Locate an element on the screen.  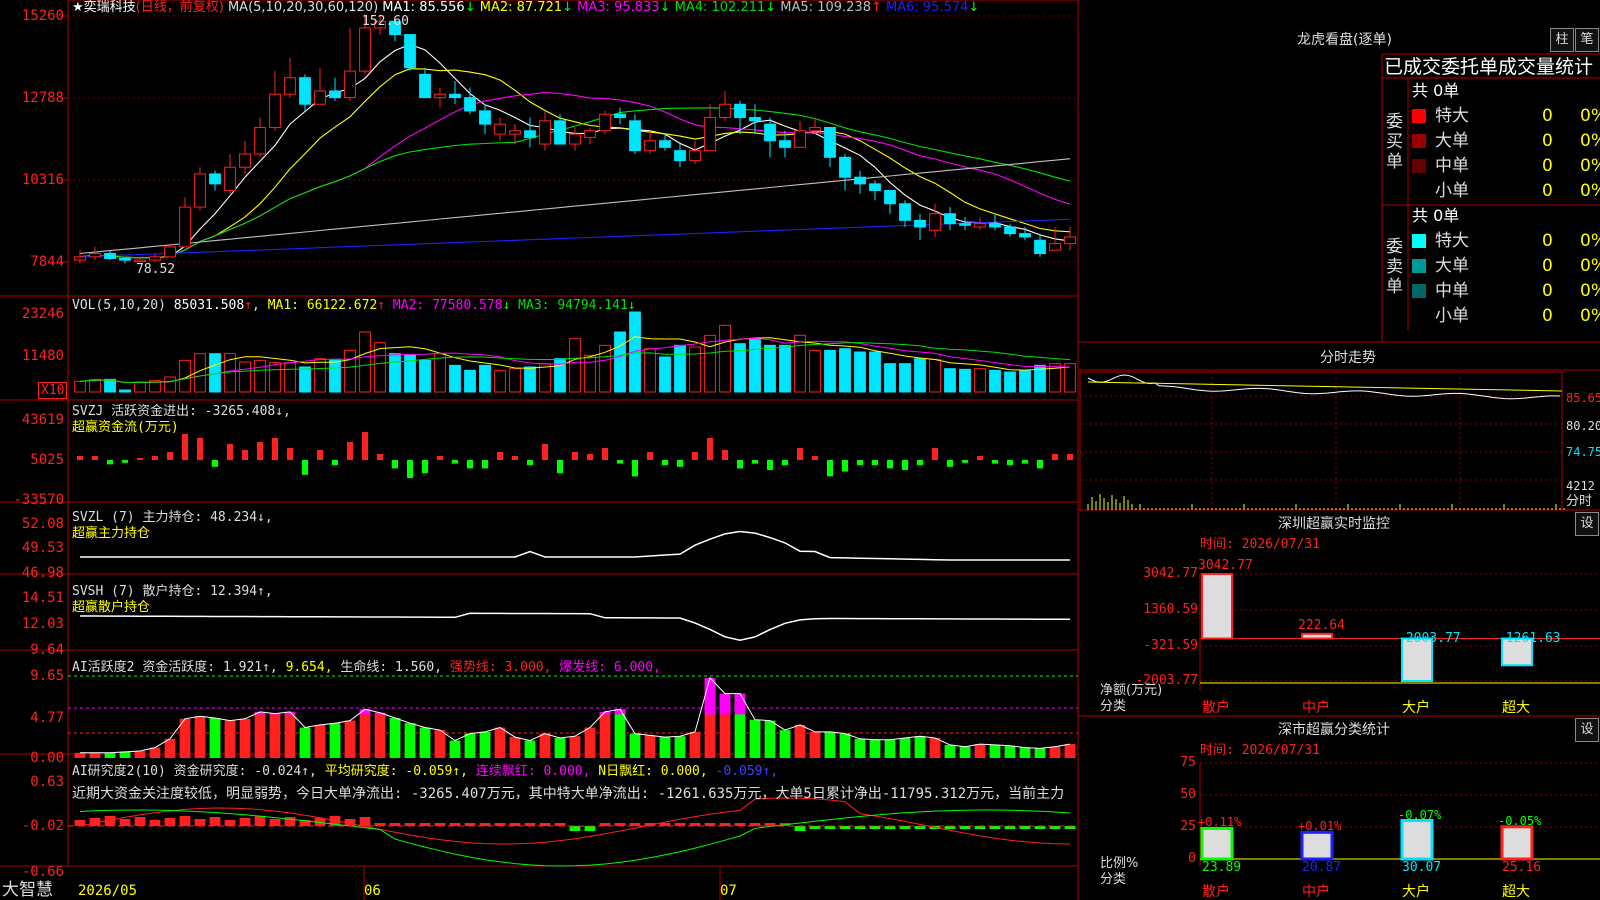
ma-arrow-3: ↓ is located at coordinates (771, 7).